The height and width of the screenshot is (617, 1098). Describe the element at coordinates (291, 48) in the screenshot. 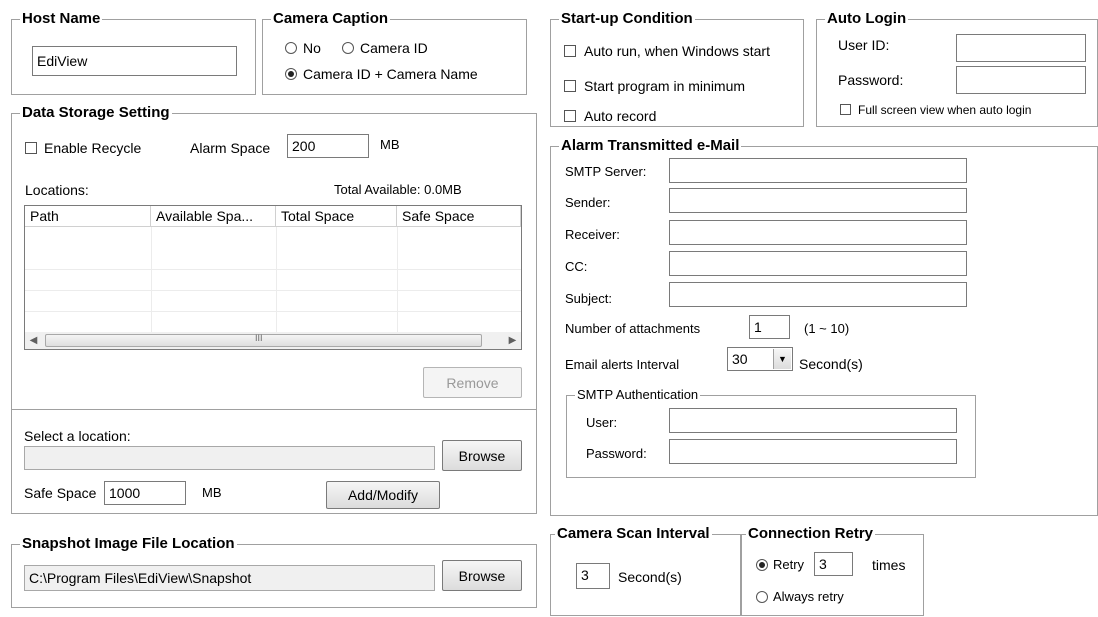

I see `caption-no-radio` at that location.